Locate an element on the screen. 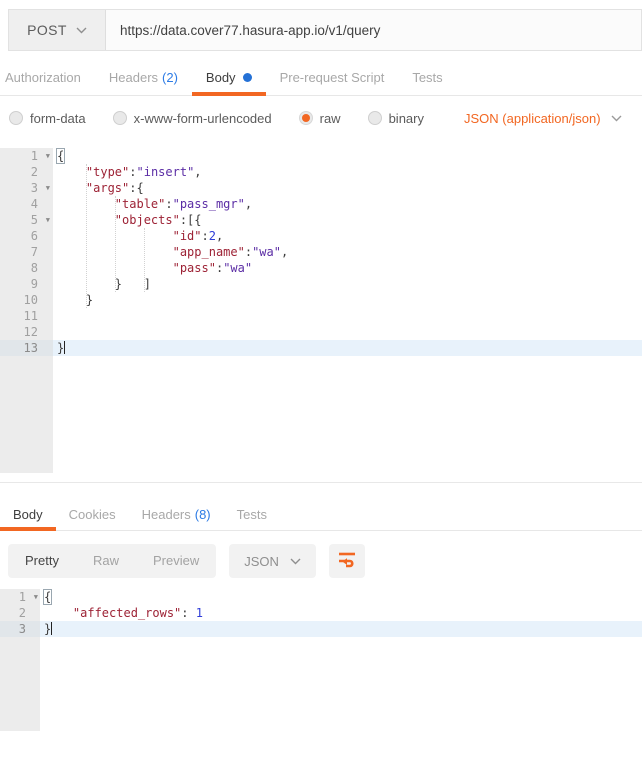 This screenshot has width=642, height=758. line-number: 12 is located at coordinates (30, 332).